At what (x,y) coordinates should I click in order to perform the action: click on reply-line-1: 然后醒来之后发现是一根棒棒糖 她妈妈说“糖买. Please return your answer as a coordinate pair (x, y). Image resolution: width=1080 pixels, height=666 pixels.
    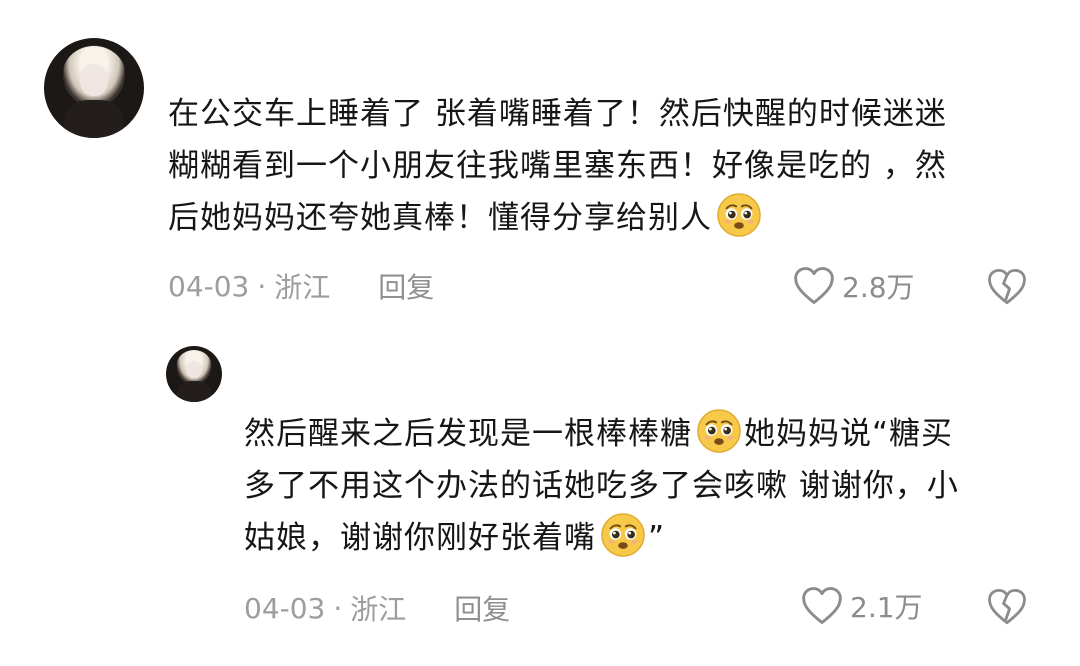
    Looking at the image, I should click on (649, 434).